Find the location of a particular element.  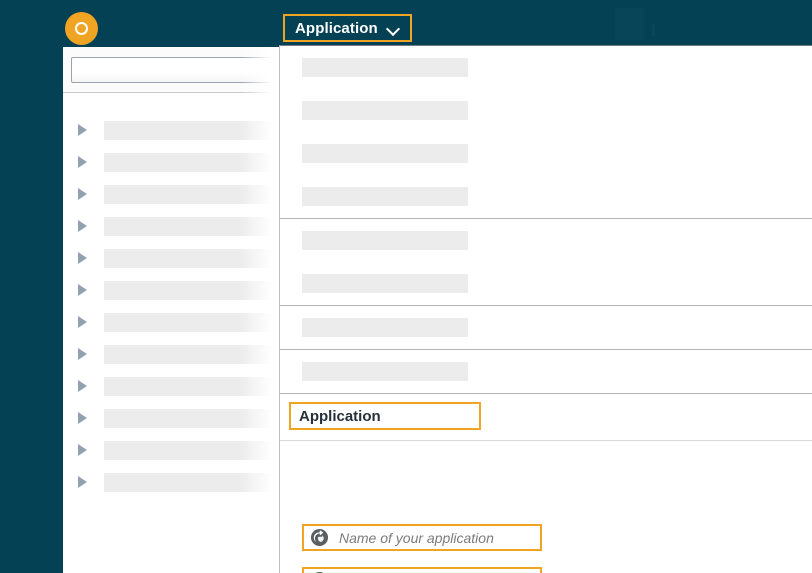

application-section-title: Application is located at coordinates (385, 416).